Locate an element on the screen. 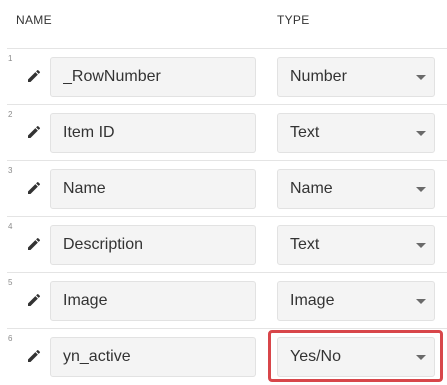  column-row: 1 Number is located at coordinates (227, 76).